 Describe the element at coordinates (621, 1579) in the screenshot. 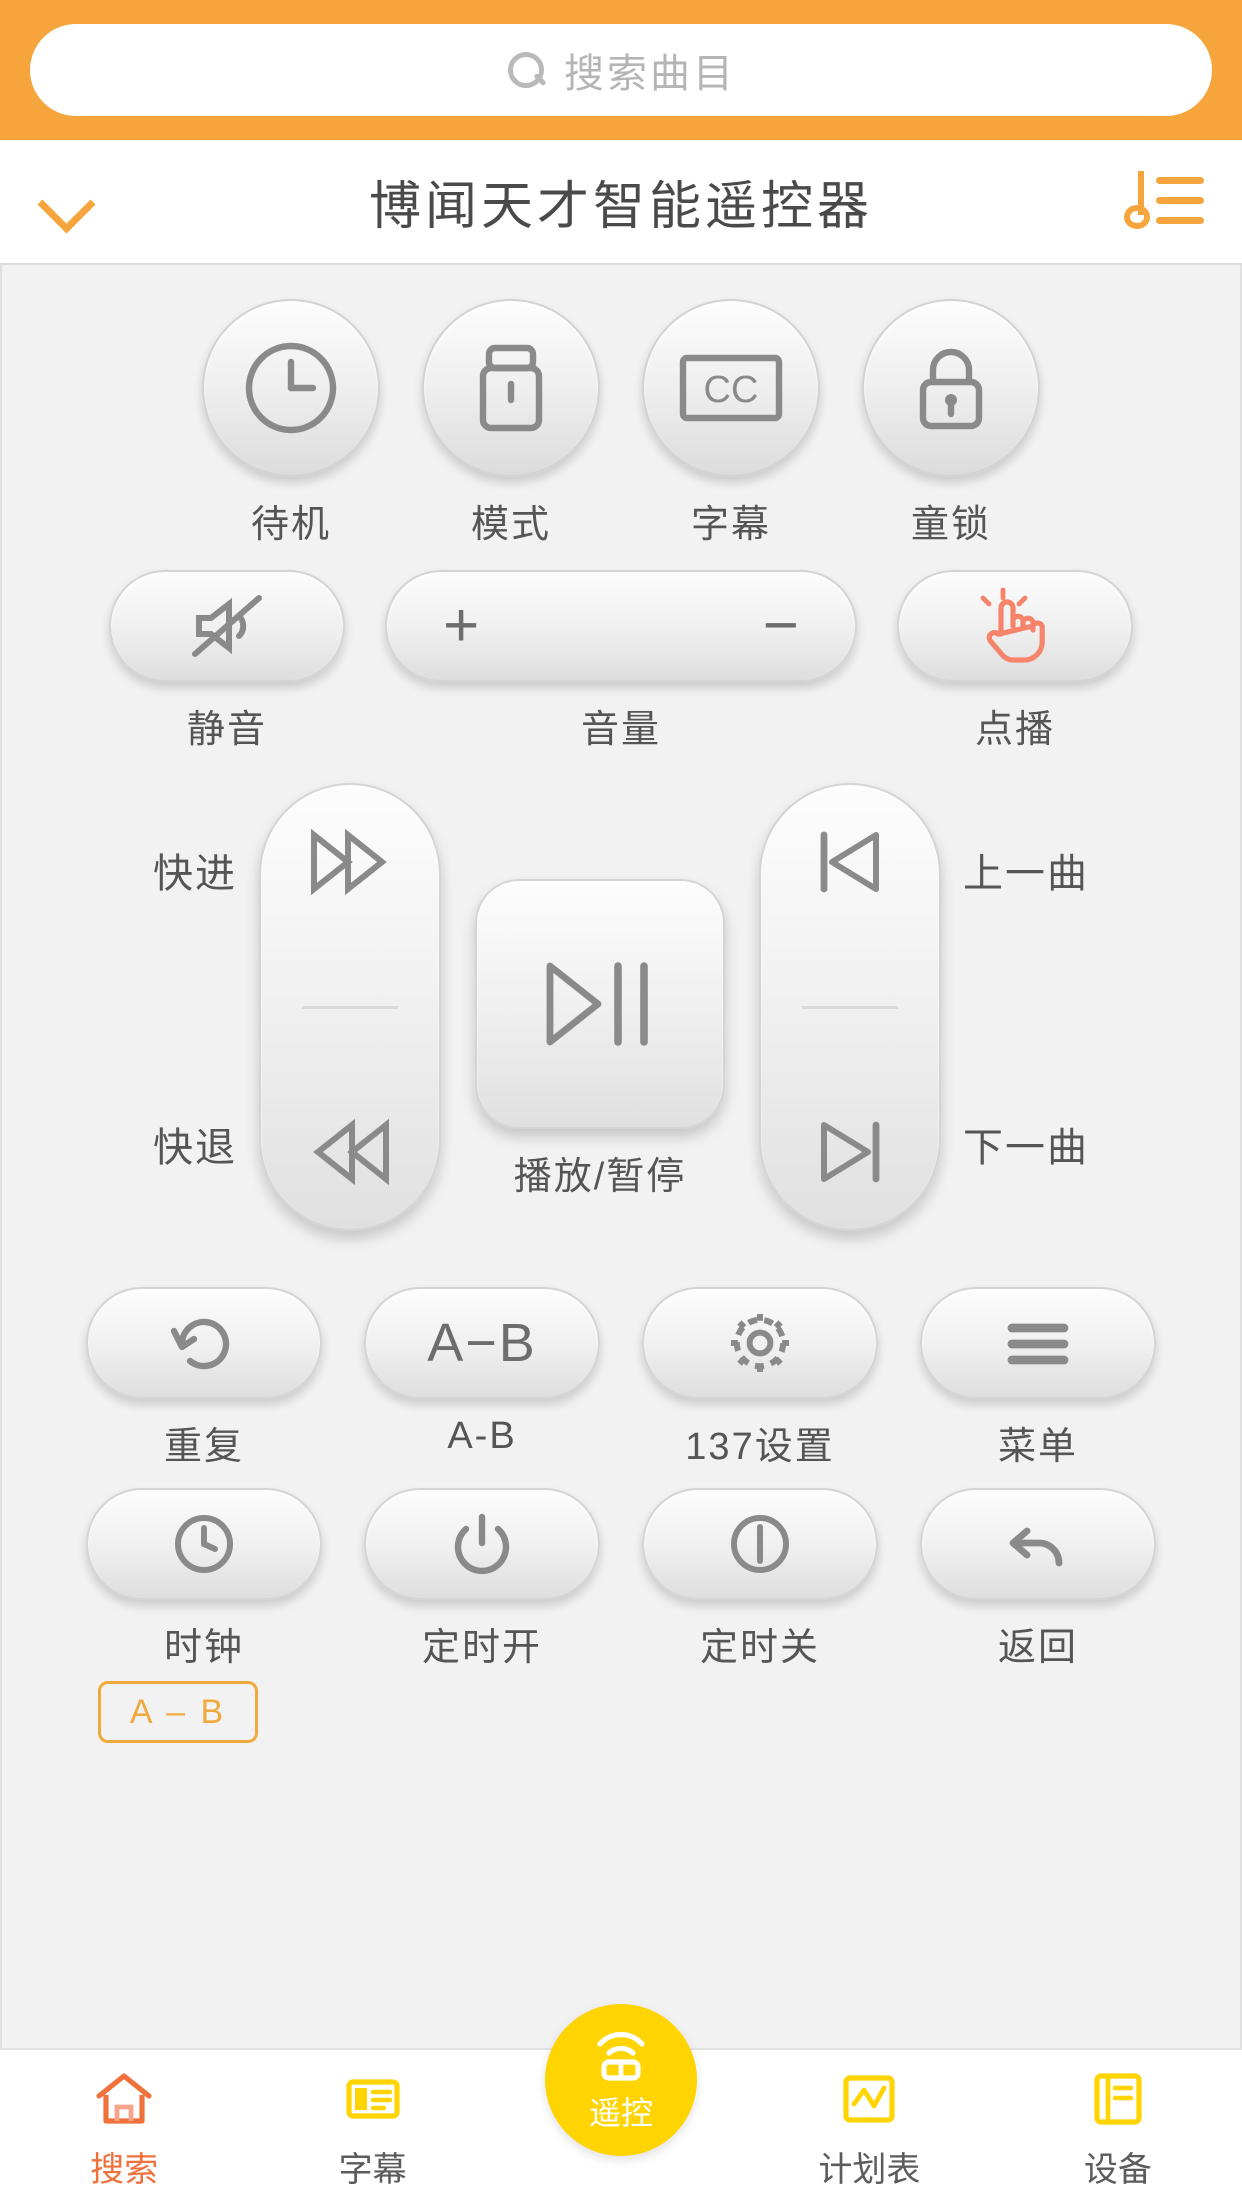

I see `remote-grid-row-2: 时钟 定时开 定时关 返回` at that location.